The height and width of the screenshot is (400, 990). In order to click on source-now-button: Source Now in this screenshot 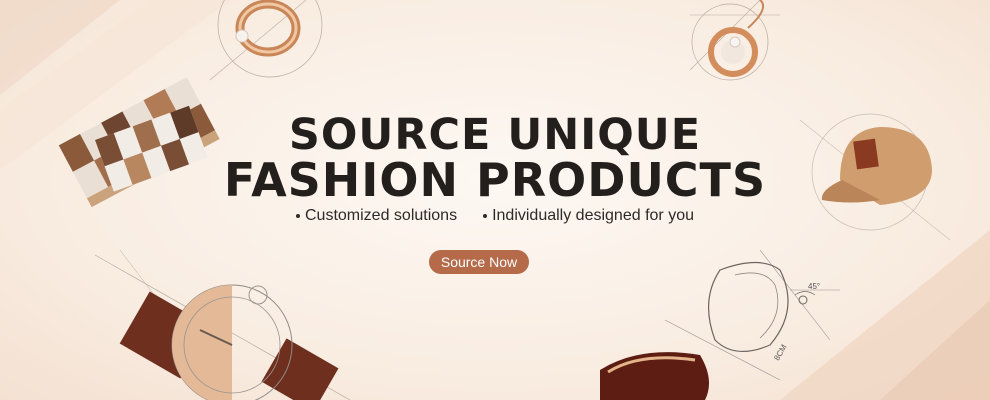, I will do `click(479, 262)`.